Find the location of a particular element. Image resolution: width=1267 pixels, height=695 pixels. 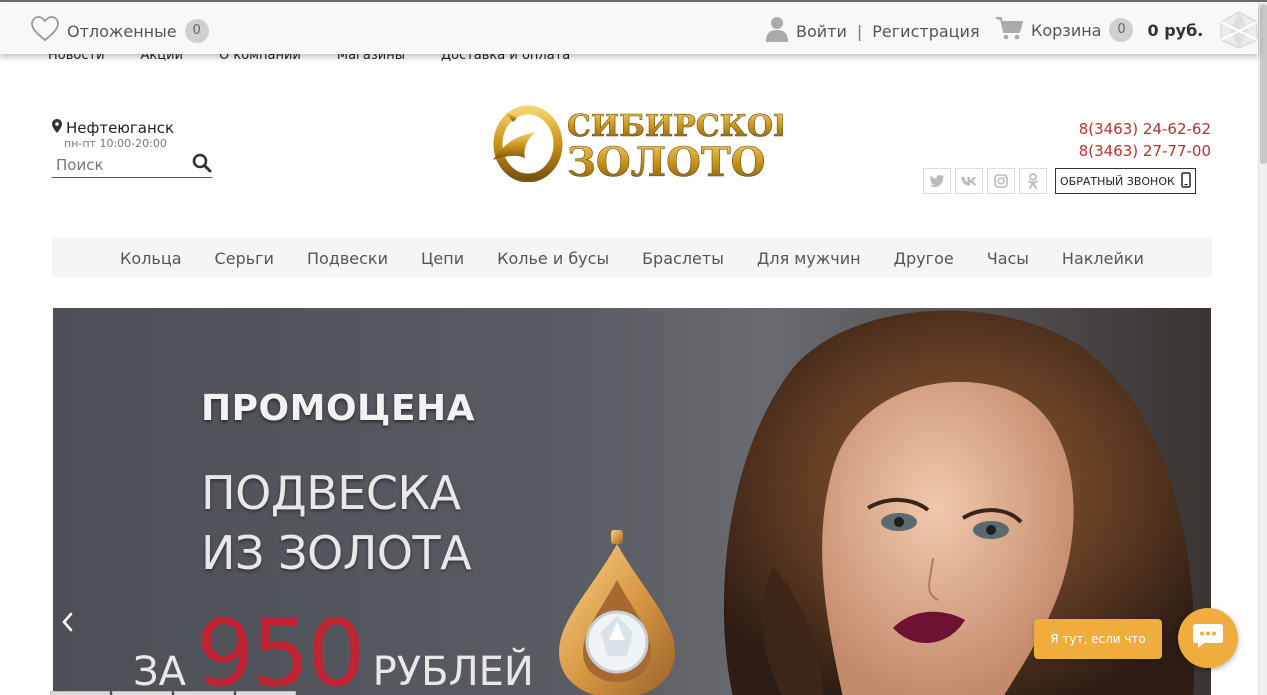

cart-link: Корзина 0 0 руб. is located at coordinates (1099, 30).